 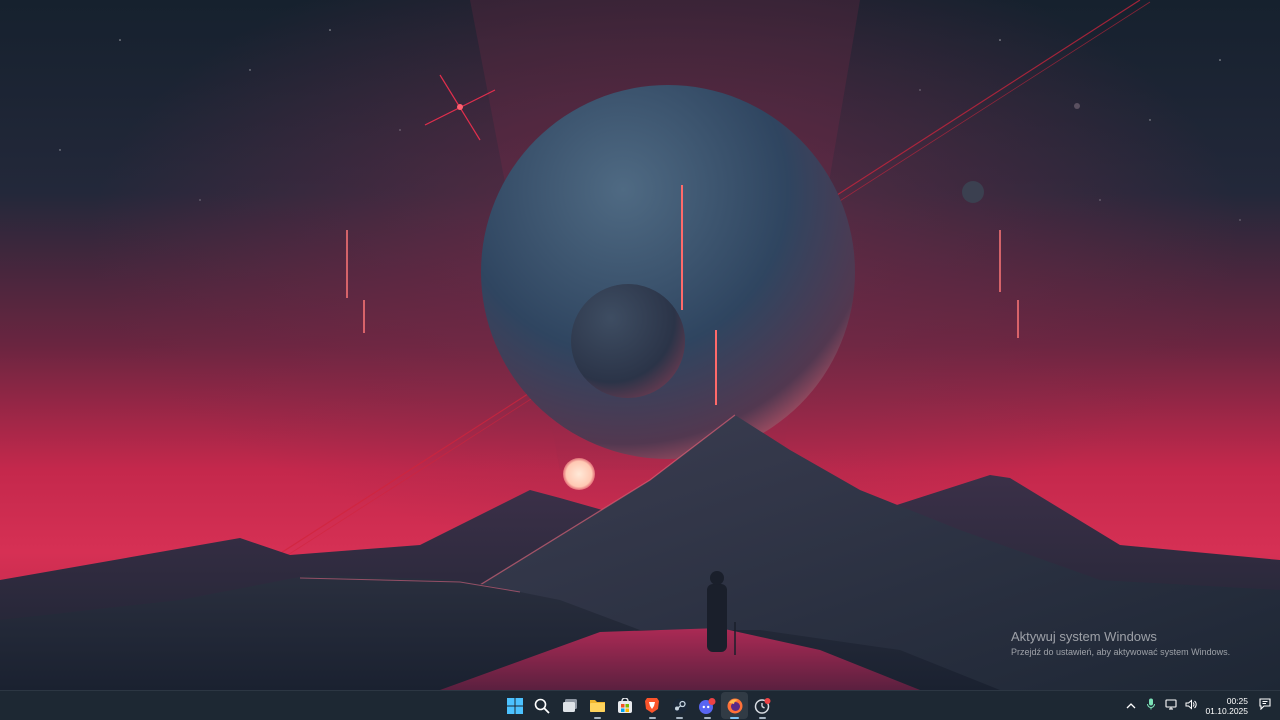 What do you see at coordinates (1226, 710) in the screenshot?
I see `clock-date-text: 01.10.2025` at bounding box center [1226, 710].